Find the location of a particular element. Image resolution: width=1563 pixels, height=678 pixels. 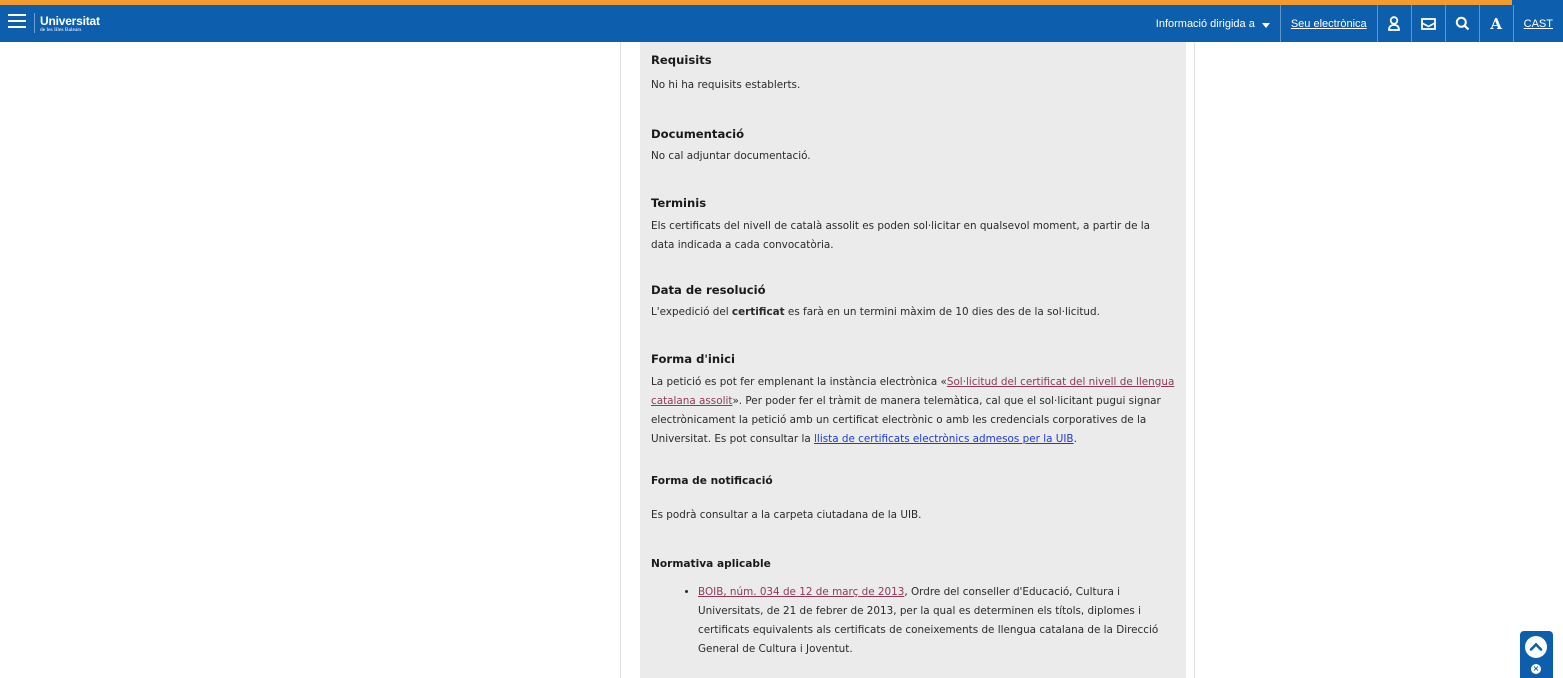

text-fragment: . is located at coordinates (1075, 439).